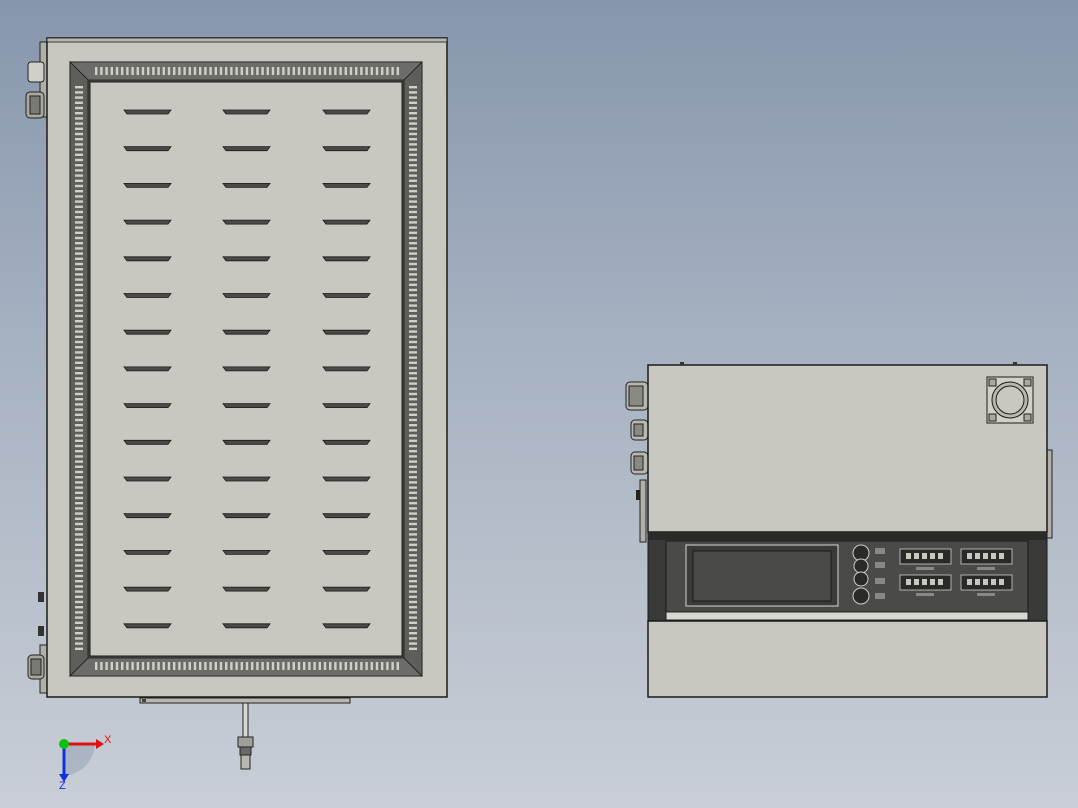 The width and height of the screenshot is (1078, 808). What do you see at coordinates (762, 575) in the screenshot?
I see `display-screen` at bounding box center [762, 575].